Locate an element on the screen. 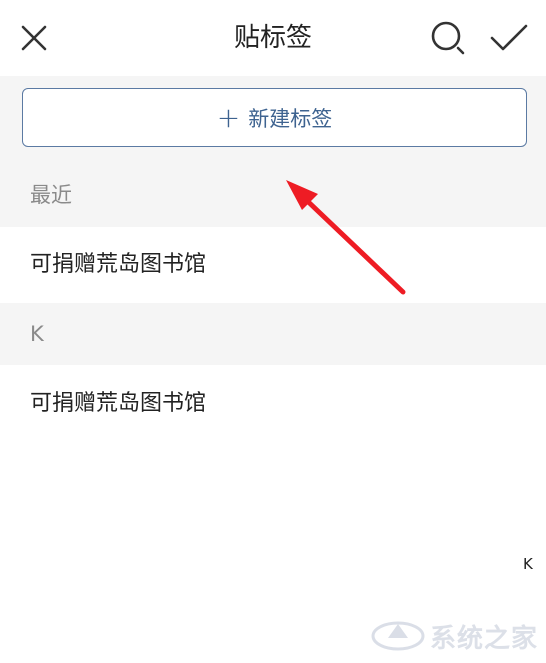  new-tag-button: + 新建标签 is located at coordinates (274, 117).